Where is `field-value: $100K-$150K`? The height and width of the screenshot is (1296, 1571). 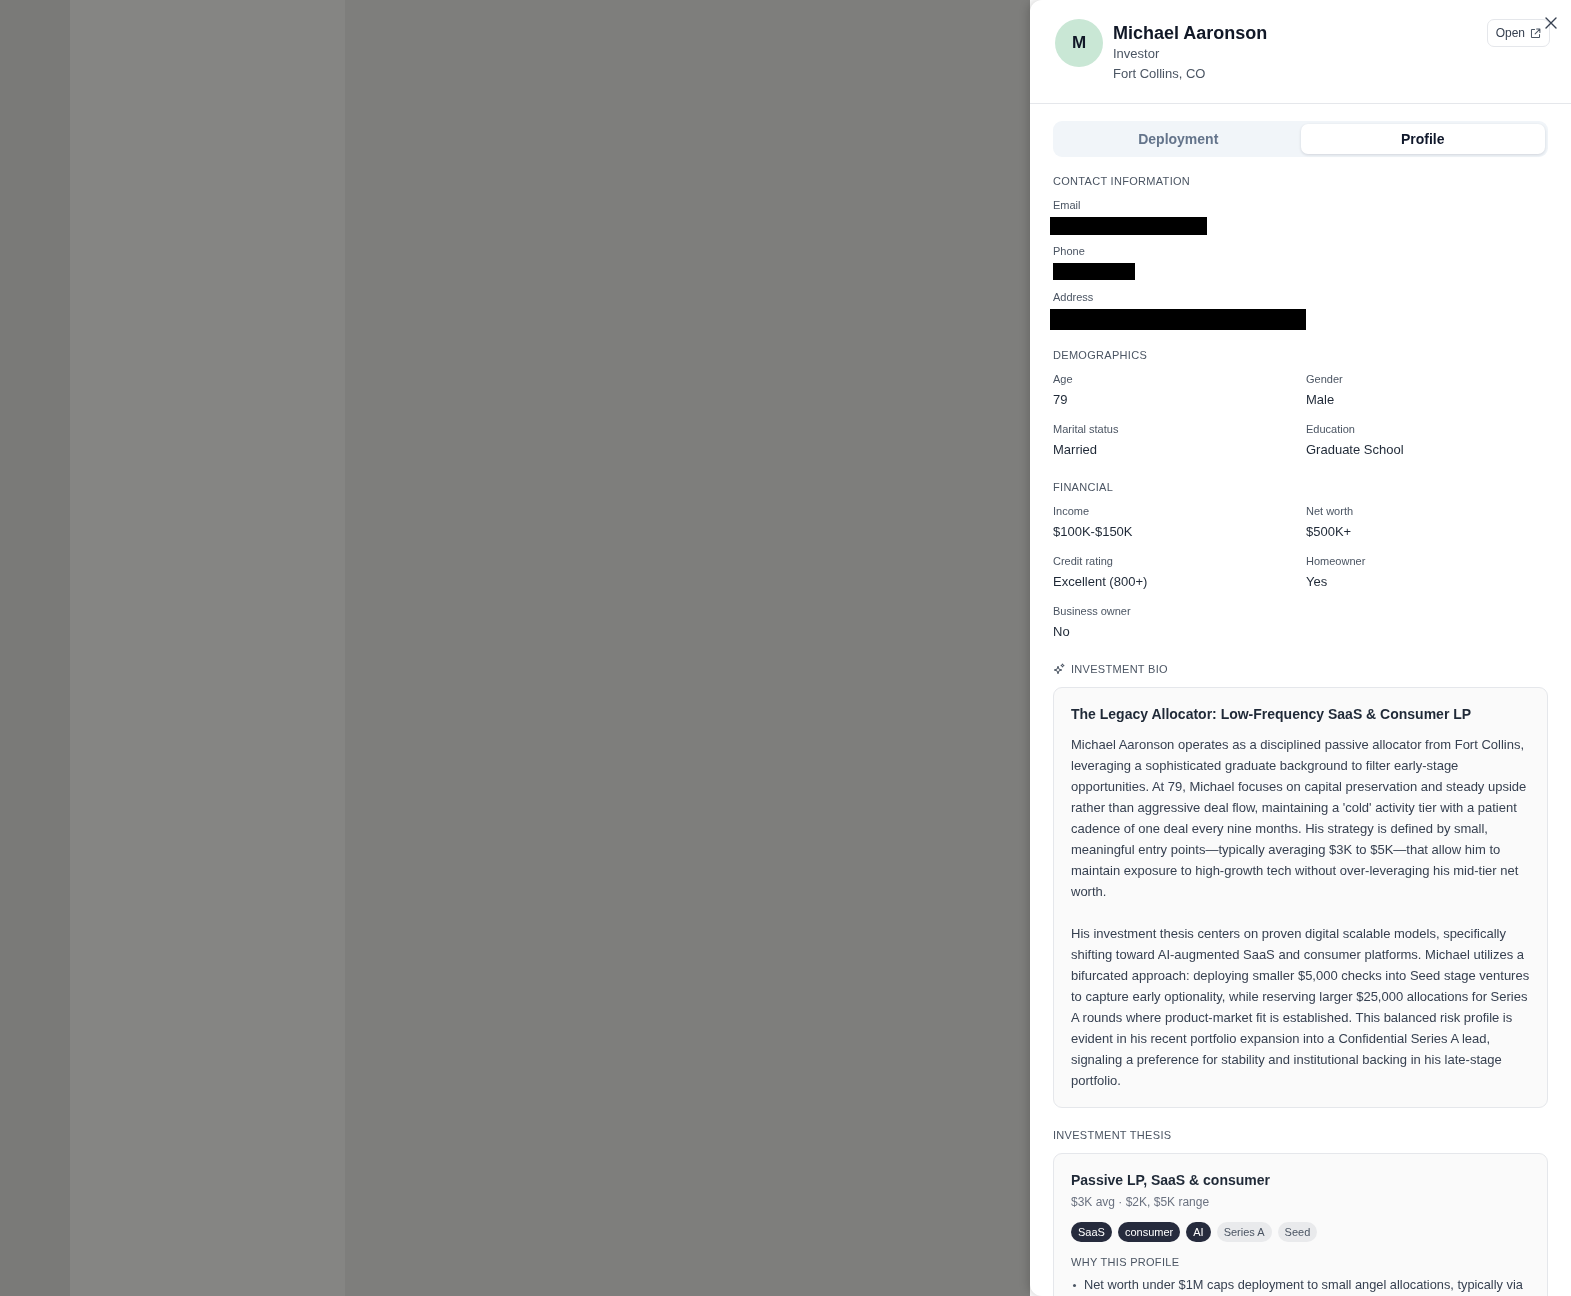 field-value: $100K-$150K is located at coordinates (1093, 532).